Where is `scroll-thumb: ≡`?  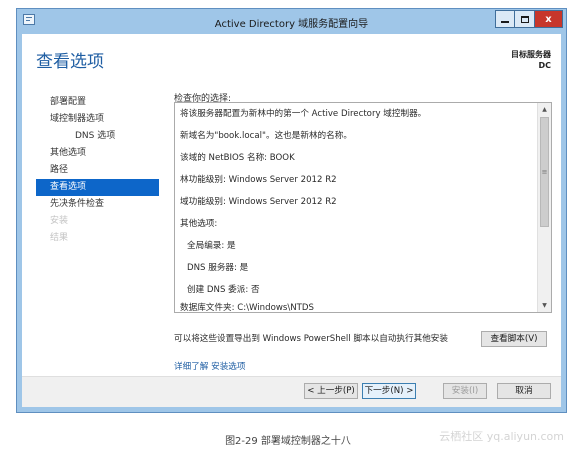
scroll-thumb: ≡ is located at coordinates (544, 172).